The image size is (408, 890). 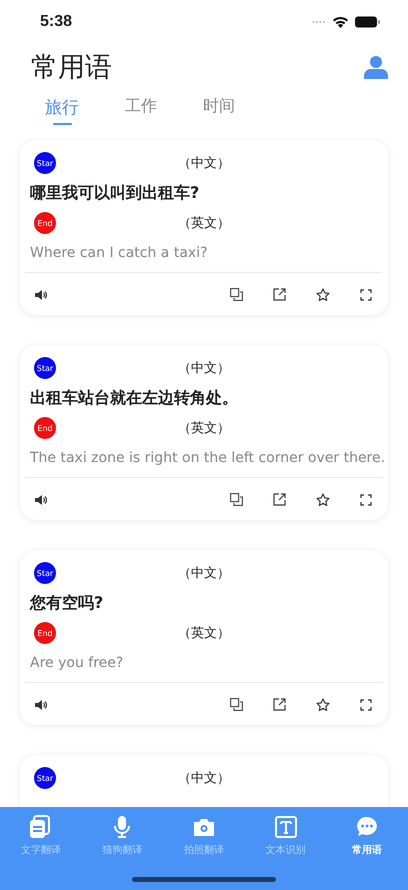 I want to click on source-phrase: 出租车站台就在左边转角处。, so click(x=134, y=398).